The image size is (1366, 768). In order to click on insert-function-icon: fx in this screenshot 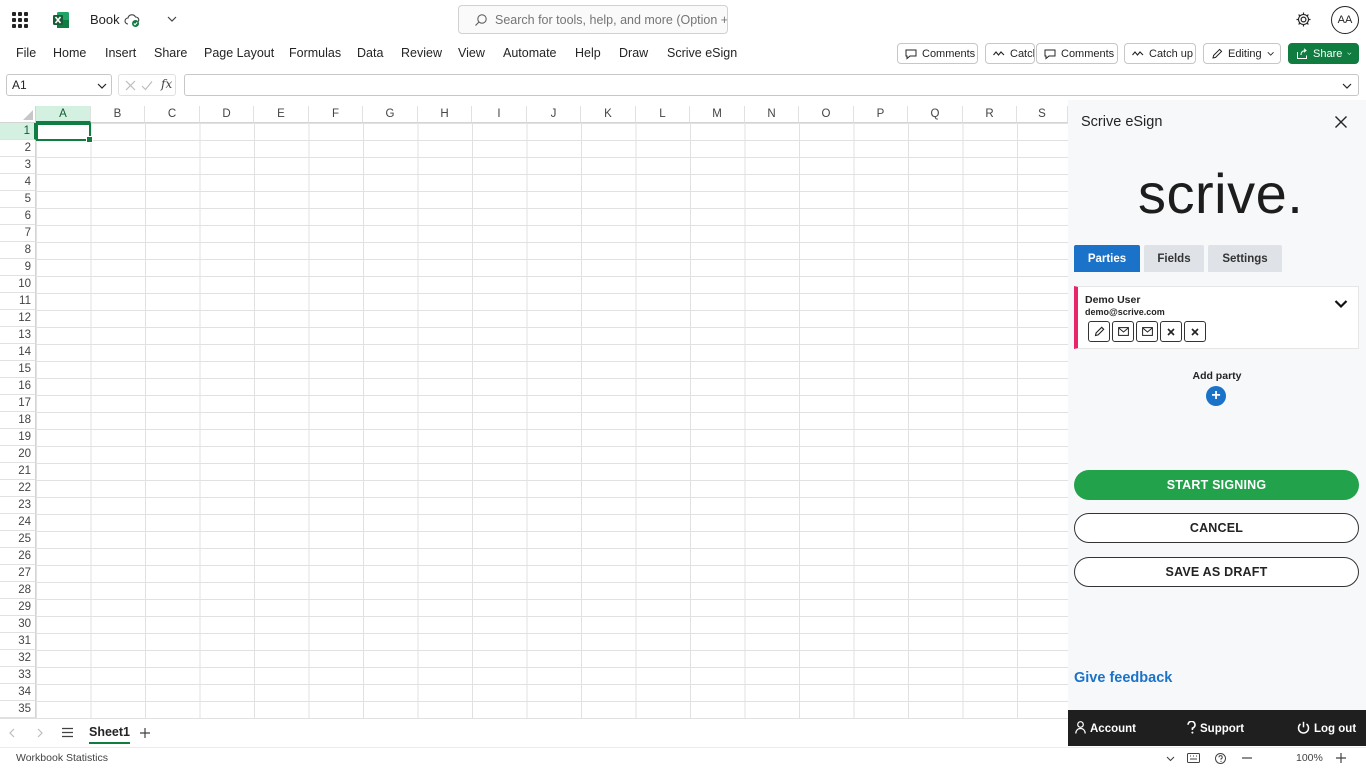, I will do `click(166, 84)`.